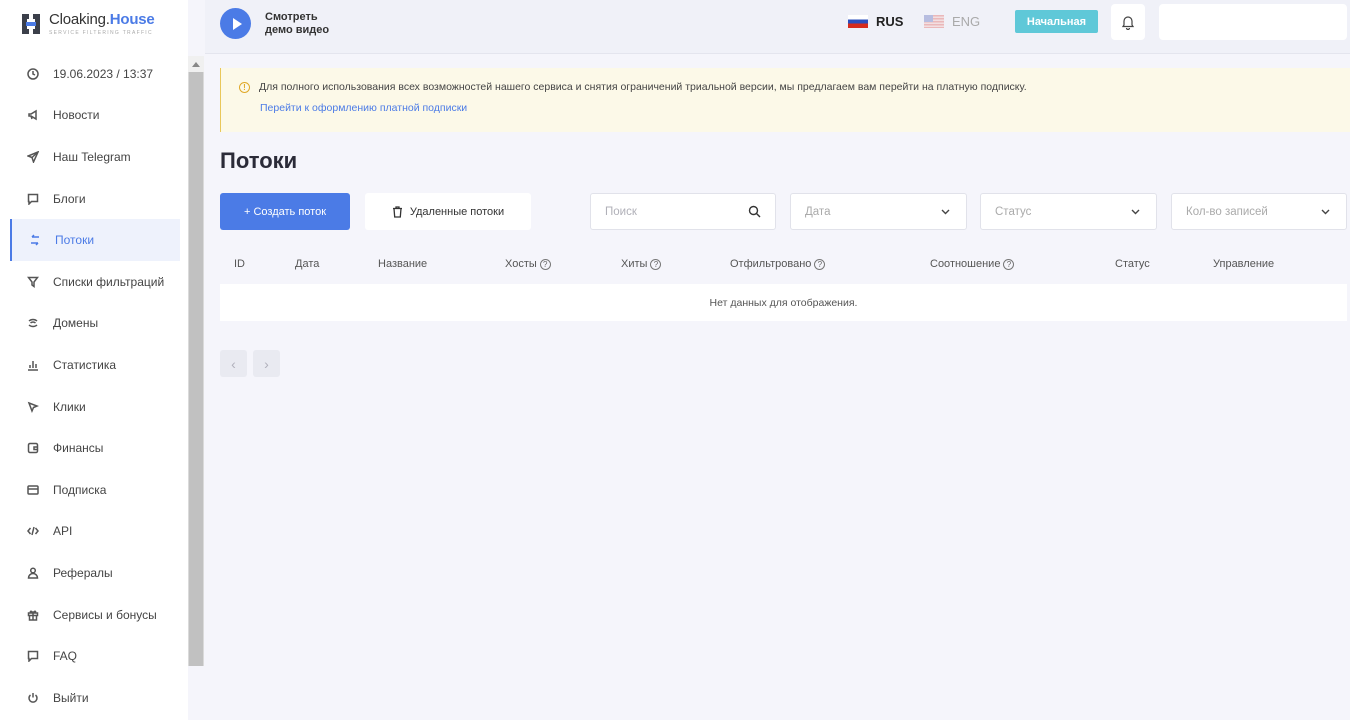 The height and width of the screenshot is (720, 1350). I want to click on gift-icon, so click(33, 615).